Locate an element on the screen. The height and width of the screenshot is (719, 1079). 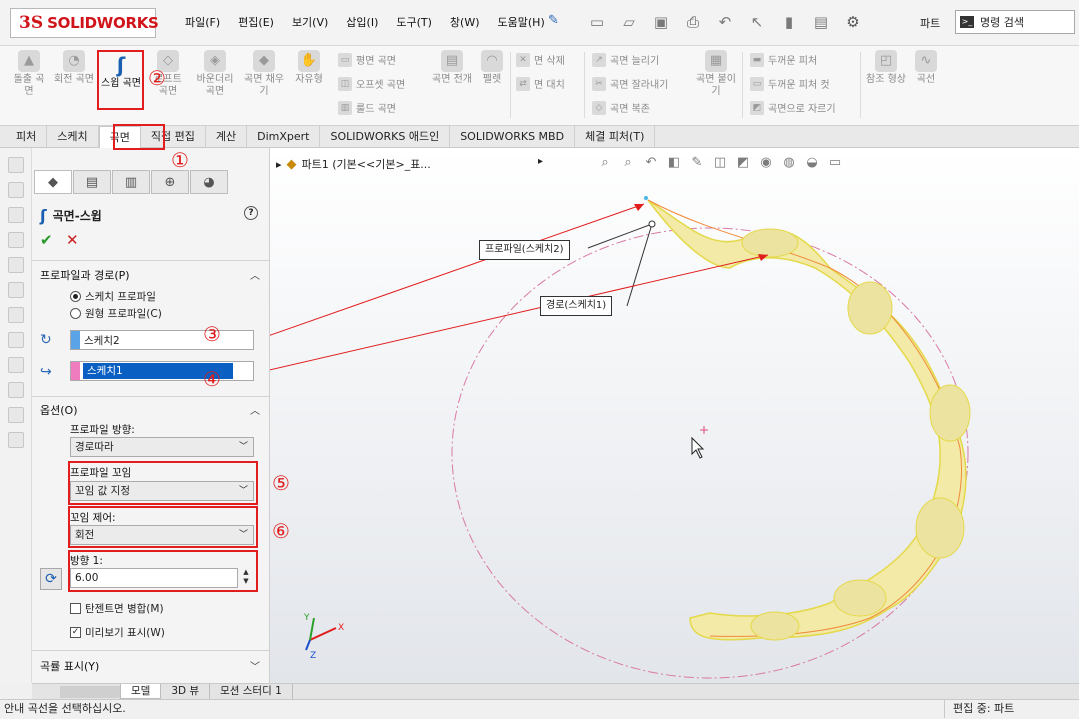
planar-surface-button: ▭ 평면 곡면 is located at coordinates (367, 59).